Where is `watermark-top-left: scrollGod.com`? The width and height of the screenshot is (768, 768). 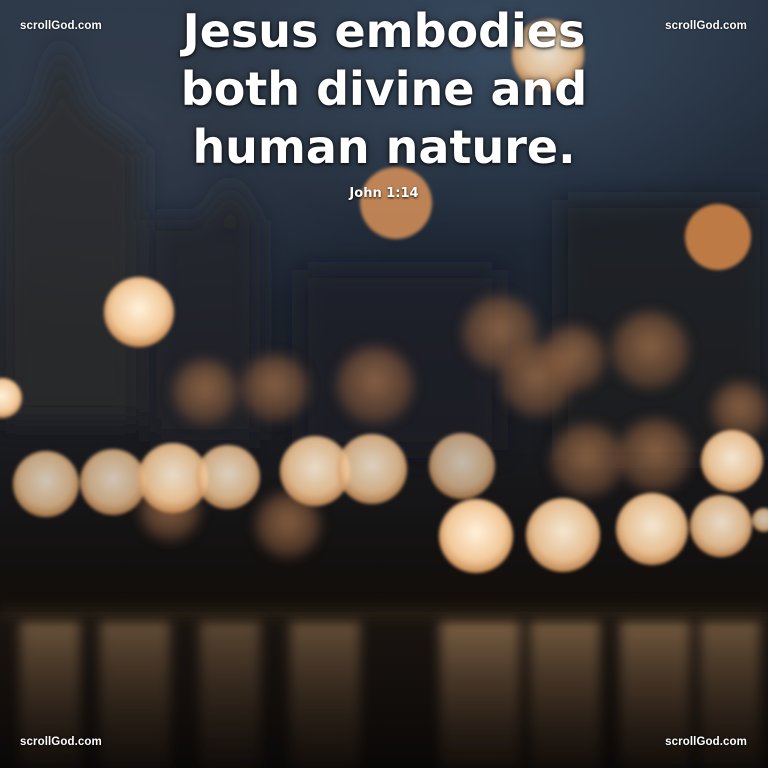 watermark-top-left: scrollGod.com is located at coordinates (61, 26).